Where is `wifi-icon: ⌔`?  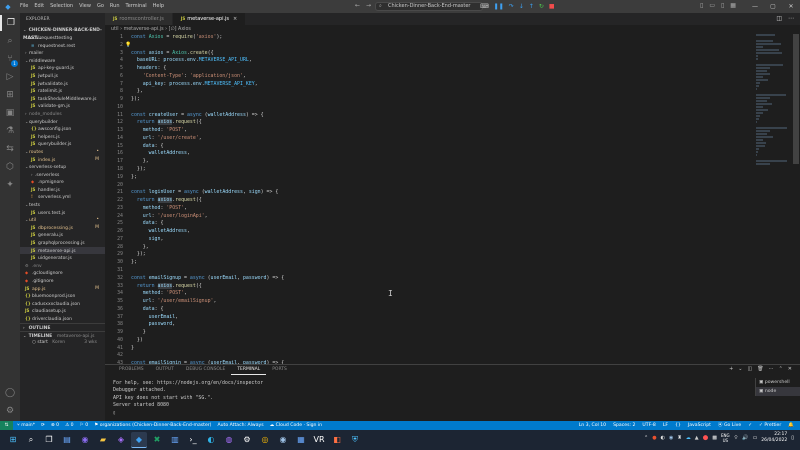 wifi-icon: ⌔ is located at coordinates (736, 438).